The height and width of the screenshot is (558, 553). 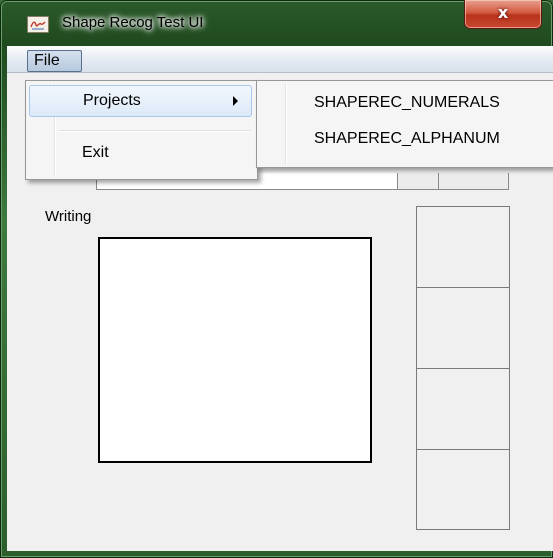 I want to click on title-bar: Shape Recog Test UI x, so click(x=276, y=23).